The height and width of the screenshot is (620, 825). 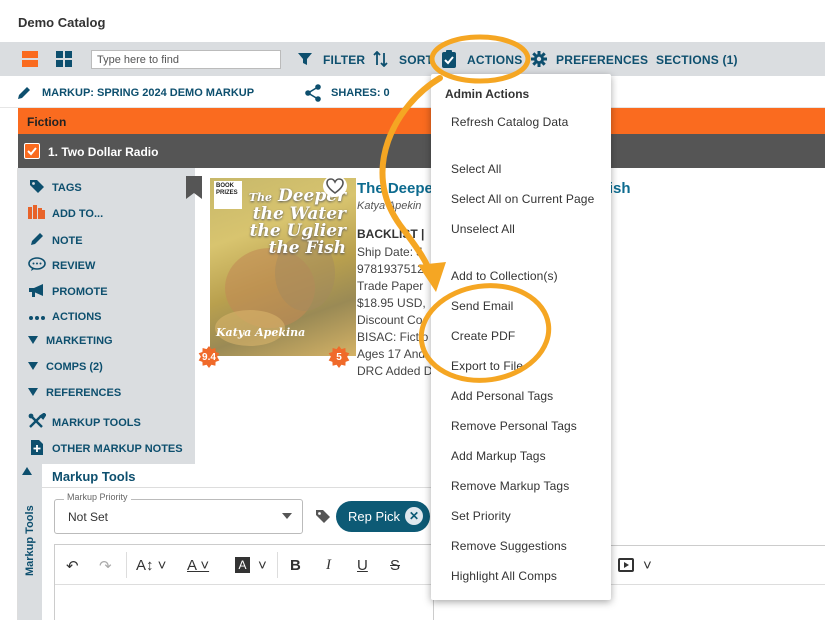 I want to click on sidebar-item-marketing: MARKETING, so click(x=70, y=341).